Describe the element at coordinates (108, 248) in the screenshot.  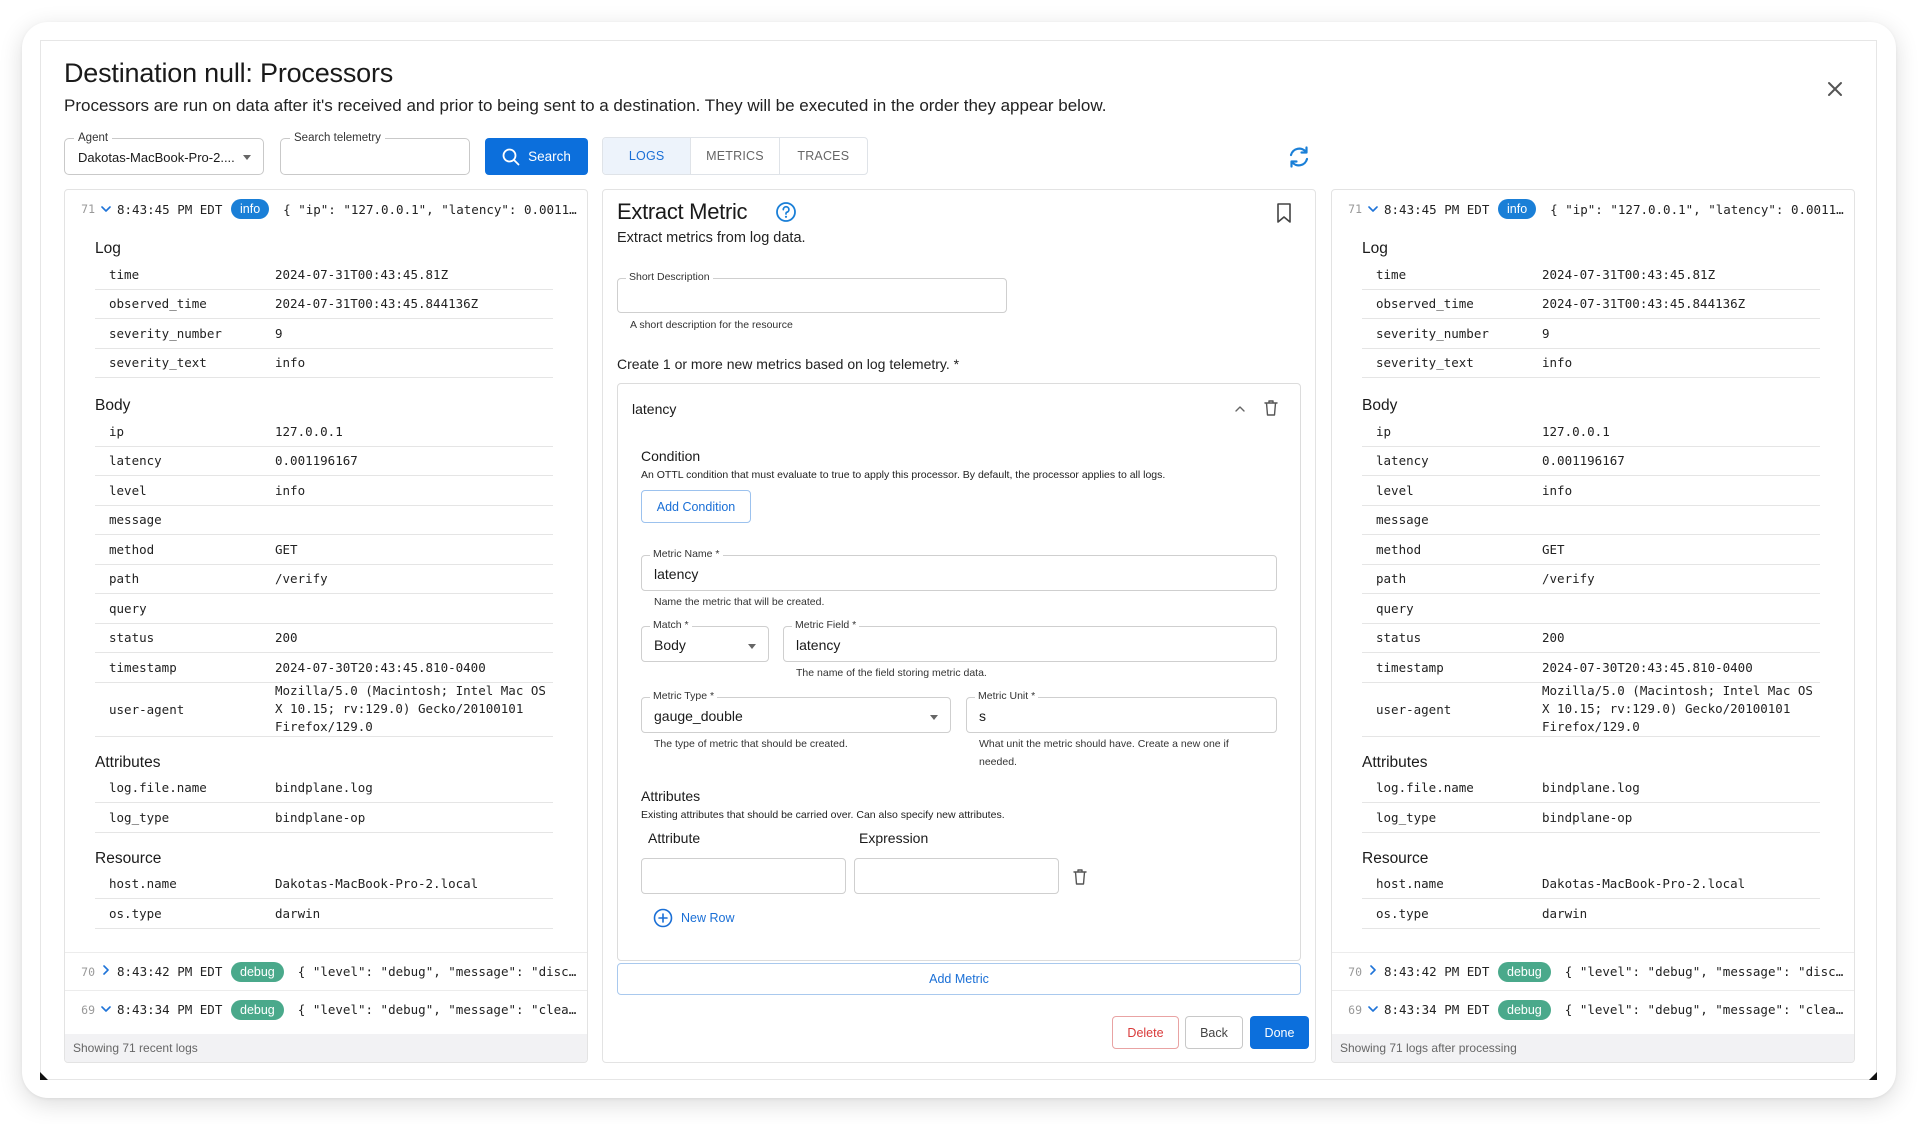
I see `log-section-heading: Log` at that location.